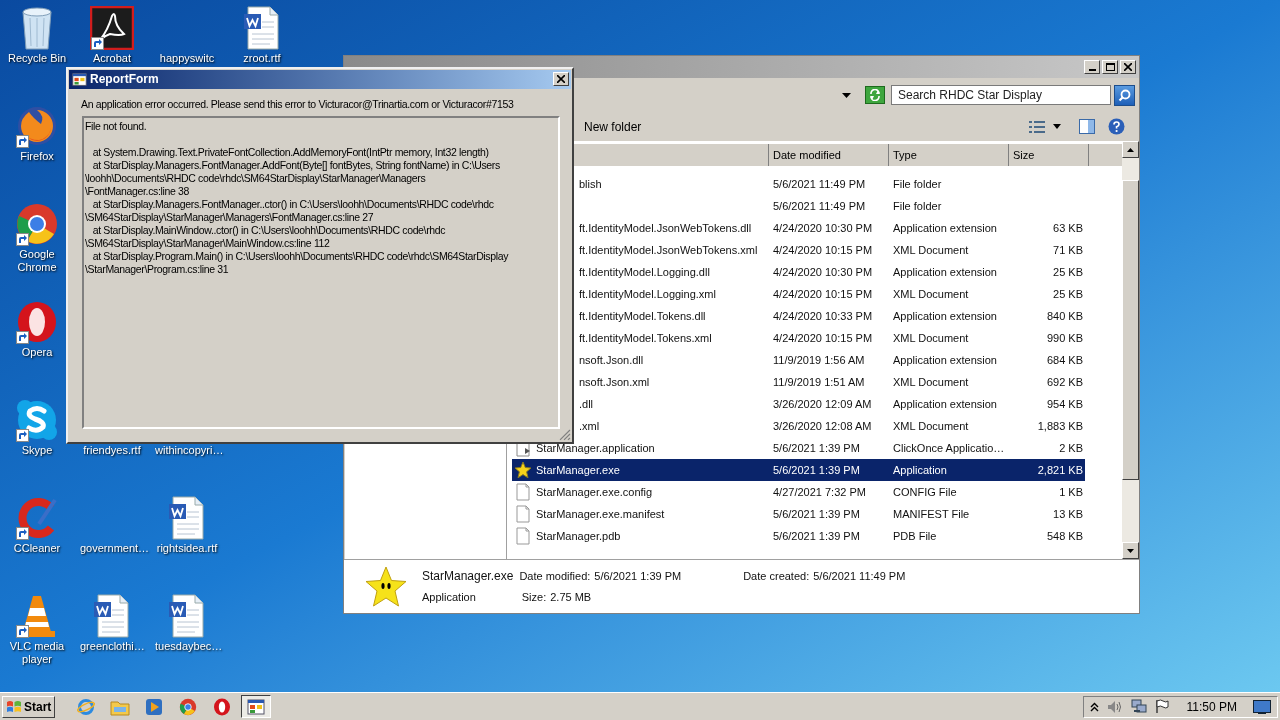 The width and height of the screenshot is (1280, 720). Describe the element at coordinates (831, 382) in the screenshot. I see `file-row: nsoft.Json.xml 11/9/2019 1:51 AM XML Document 692 KB` at that location.